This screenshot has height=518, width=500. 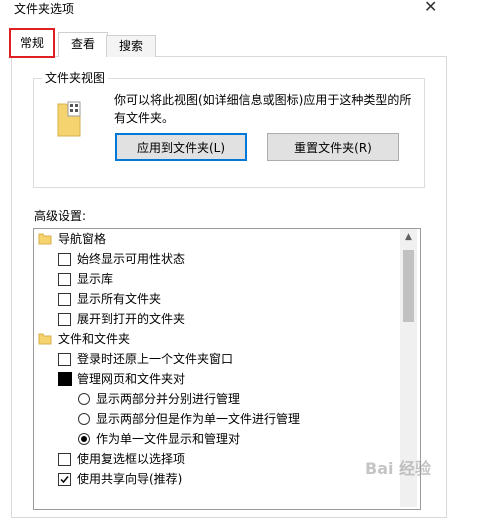 What do you see at coordinates (131, 379) in the screenshot?
I see `list-item-label: 管理网页和文件夹对` at bounding box center [131, 379].